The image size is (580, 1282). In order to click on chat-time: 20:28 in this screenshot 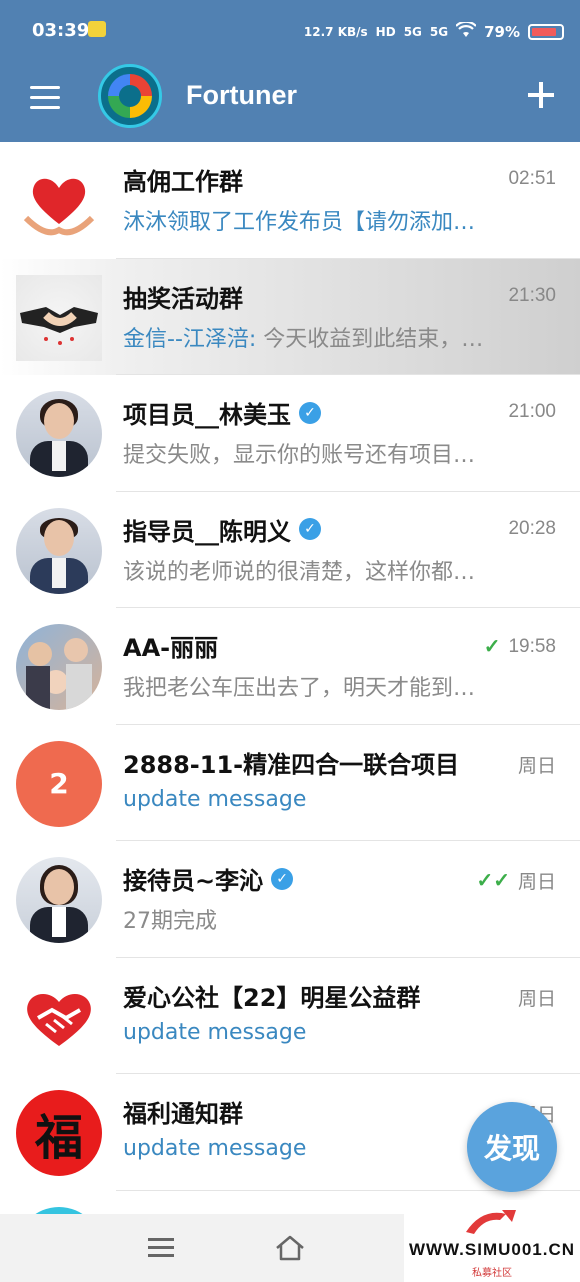, I will do `click(532, 528)`.